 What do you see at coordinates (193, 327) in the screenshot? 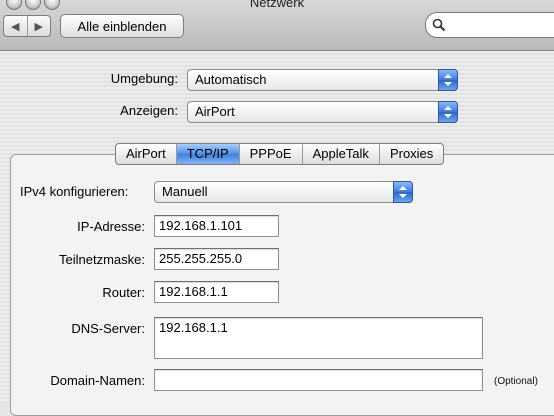
I see `dns-server-value: 192.168.1.1` at bounding box center [193, 327].